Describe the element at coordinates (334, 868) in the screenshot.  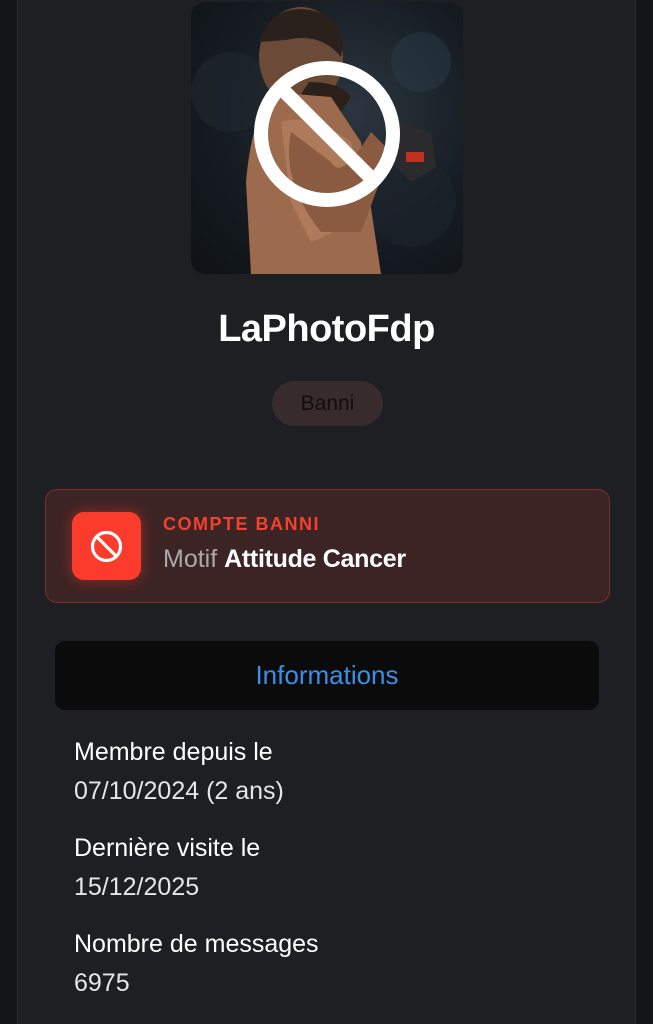
I see `info-item-last-visit: Dernière visite le 15/12/2025` at that location.